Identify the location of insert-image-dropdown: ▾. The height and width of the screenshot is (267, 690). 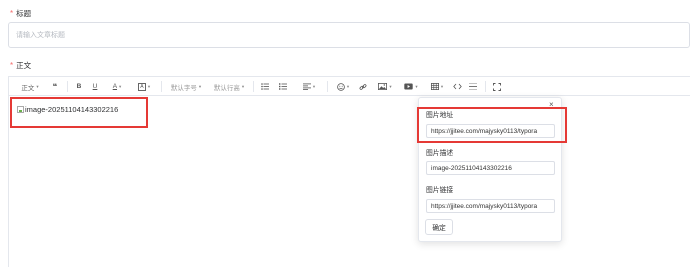
(385, 86).